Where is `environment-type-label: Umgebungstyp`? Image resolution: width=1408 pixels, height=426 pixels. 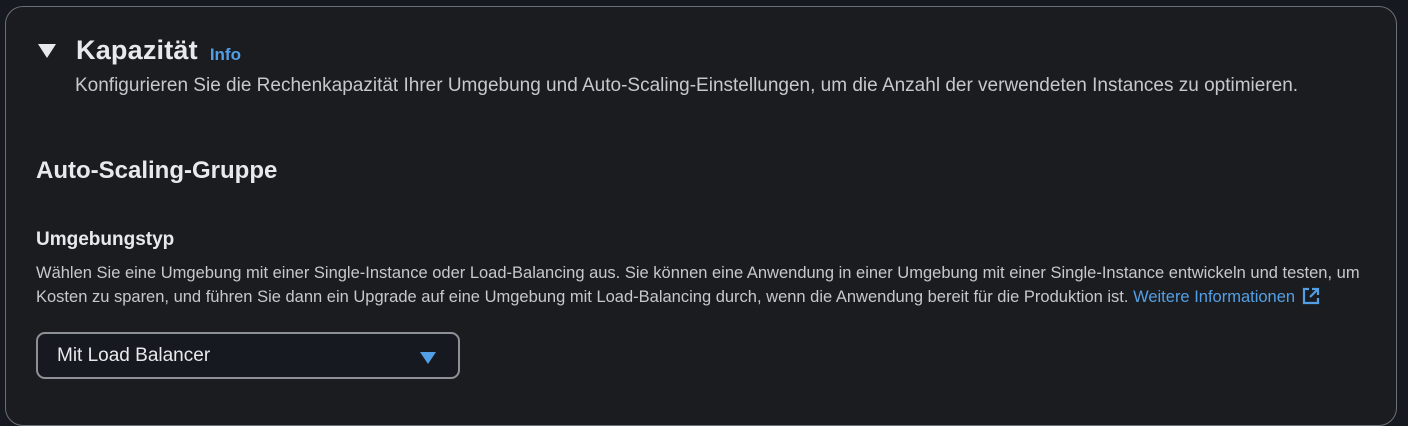 environment-type-label: Umgebungstyp is located at coordinates (105, 239).